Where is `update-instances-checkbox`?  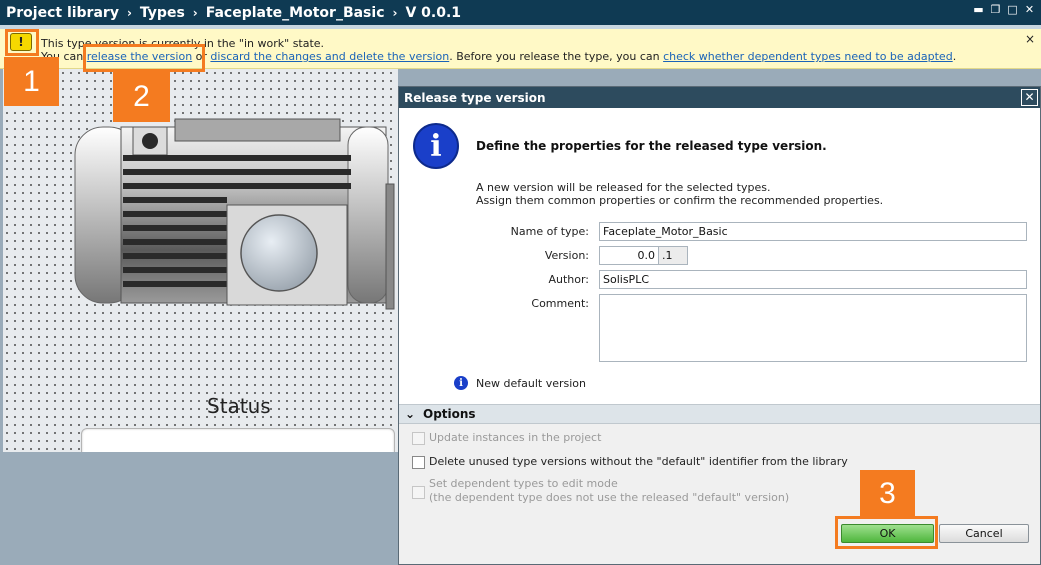 update-instances-checkbox is located at coordinates (418, 438).